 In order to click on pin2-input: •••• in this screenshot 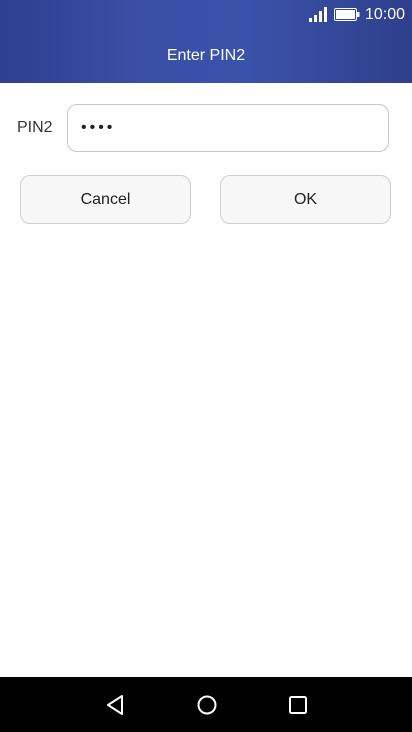, I will do `click(228, 128)`.